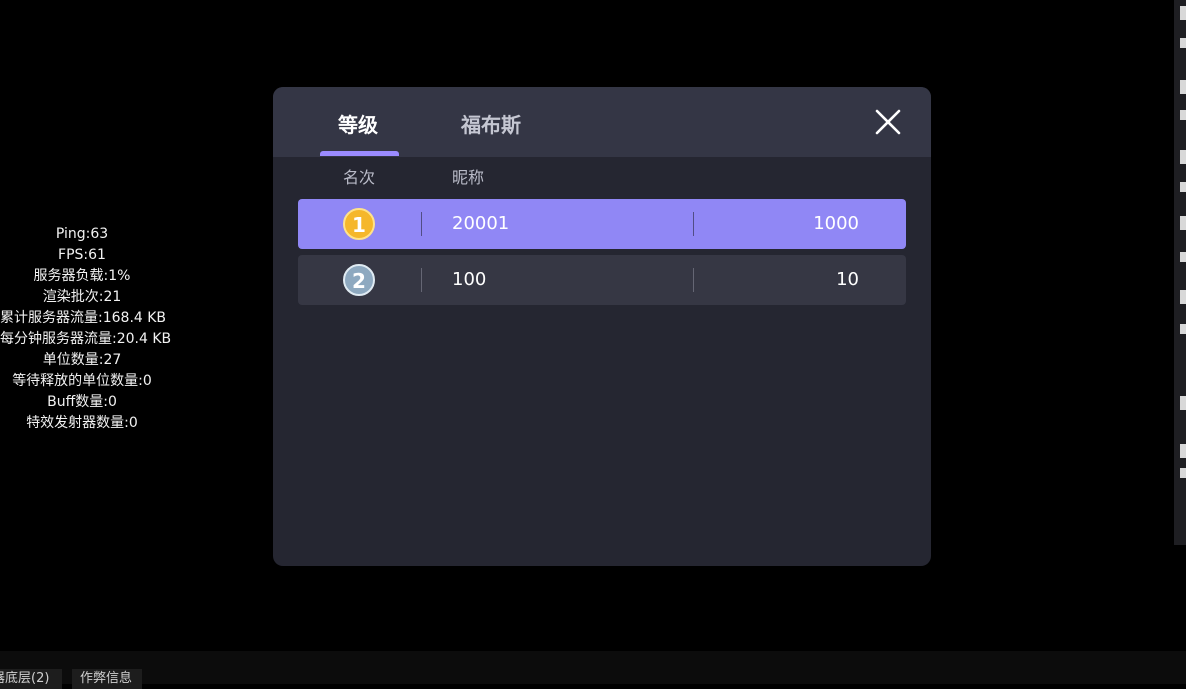 The image size is (1186, 689). Describe the element at coordinates (359, 177) in the screenshot. I see `column-header-rank: 名次` at that location.